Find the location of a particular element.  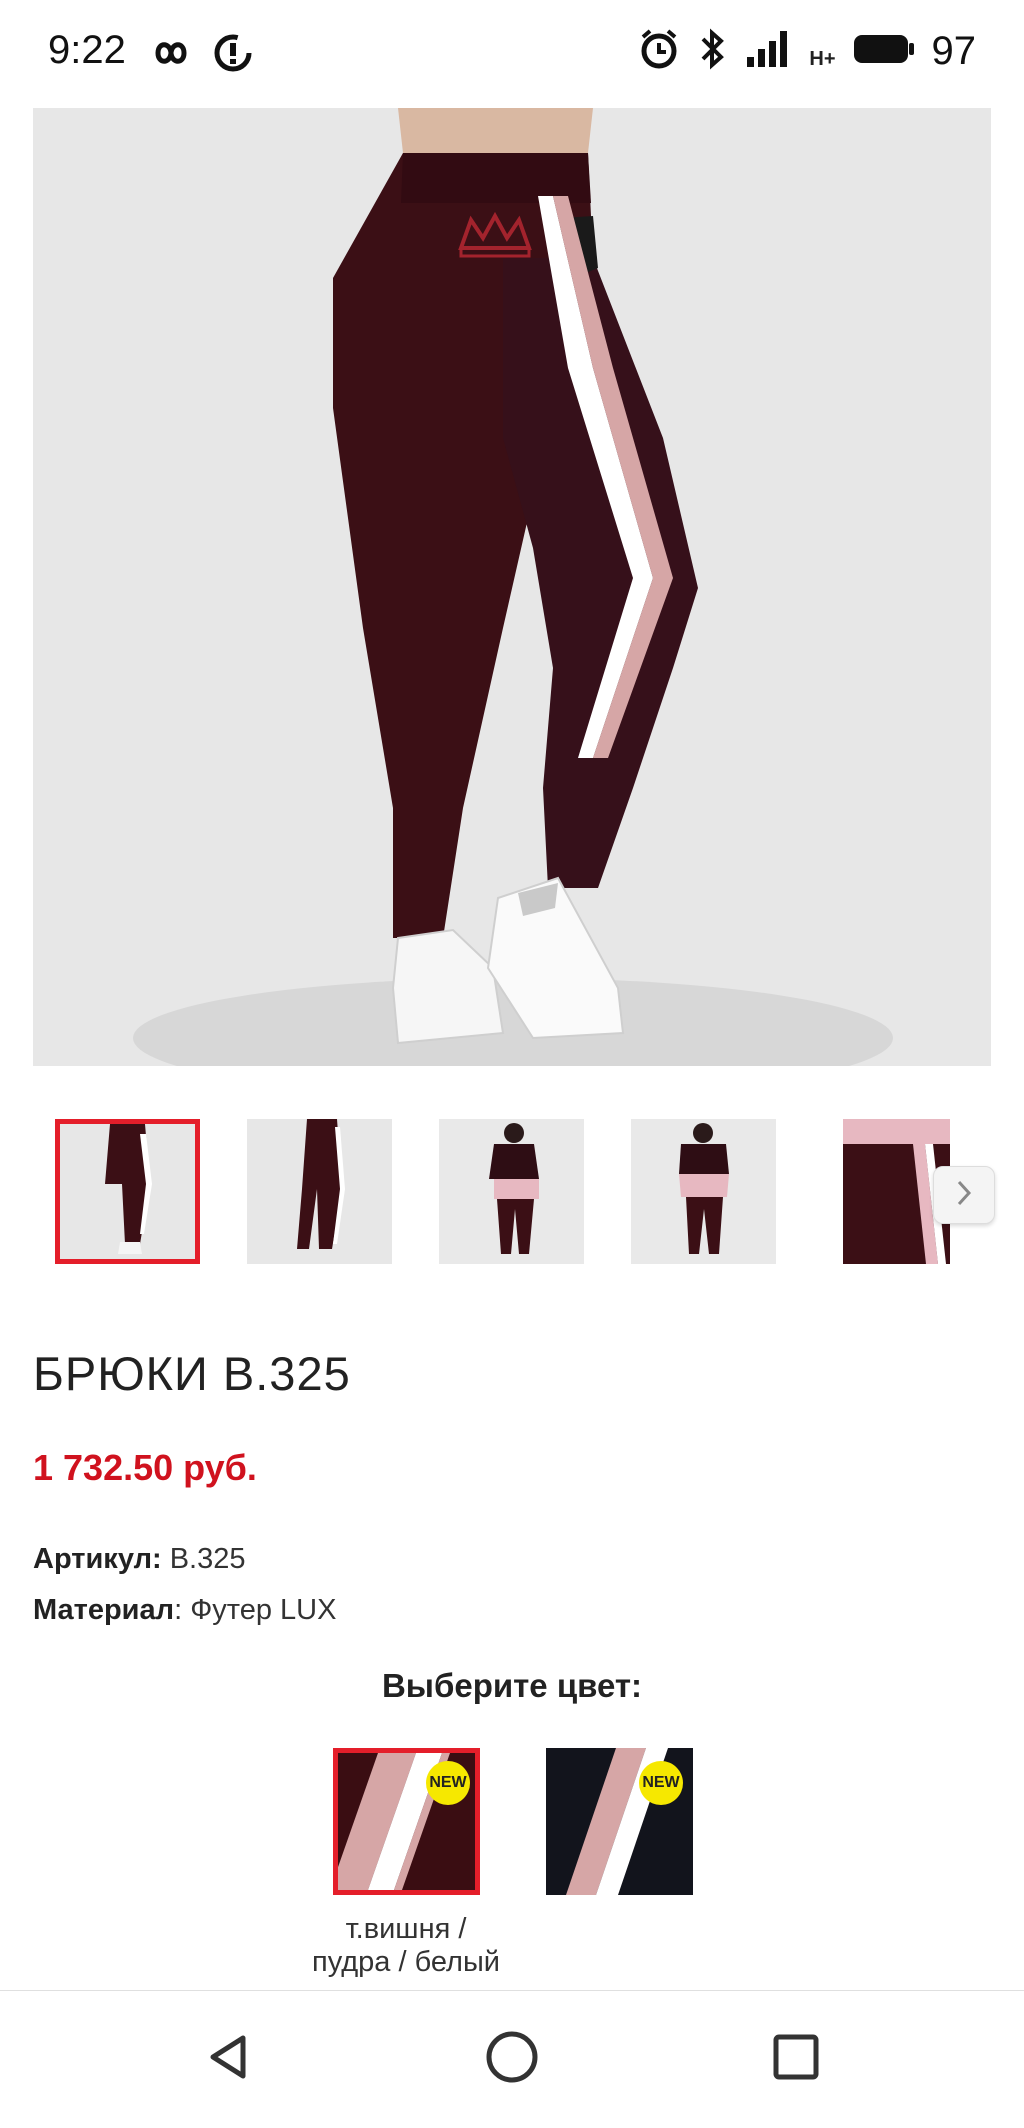

status-bar: 9:22 H+ 97 is located at coordinates (512, 54).